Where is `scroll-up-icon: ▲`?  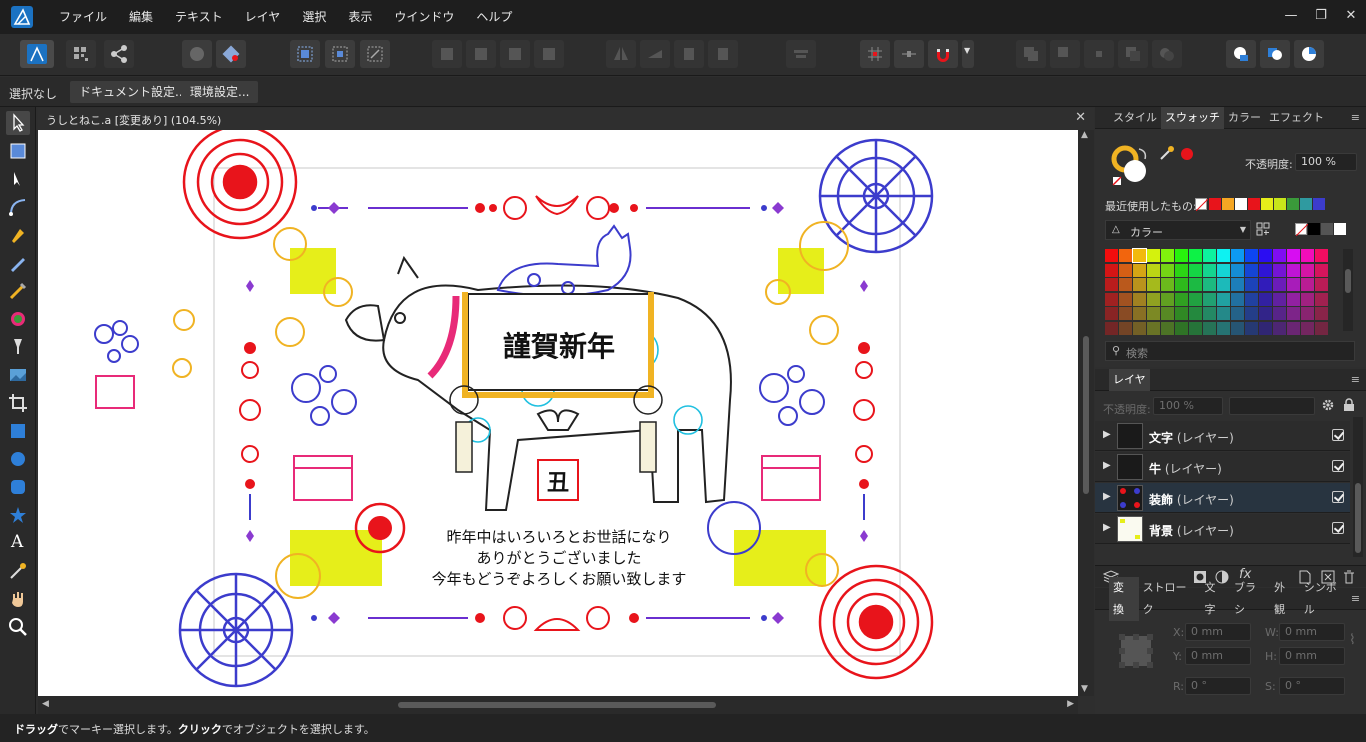
scroll-up-icon: ▲ is located at coordinates (1084, 135).